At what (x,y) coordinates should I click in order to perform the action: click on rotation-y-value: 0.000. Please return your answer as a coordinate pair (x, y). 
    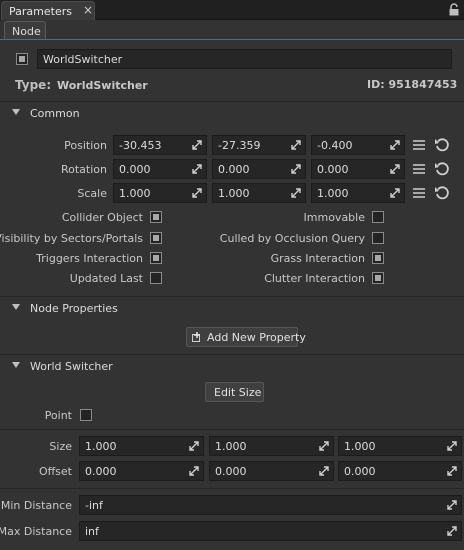
    Looking at the image, I should click on (234, 169).